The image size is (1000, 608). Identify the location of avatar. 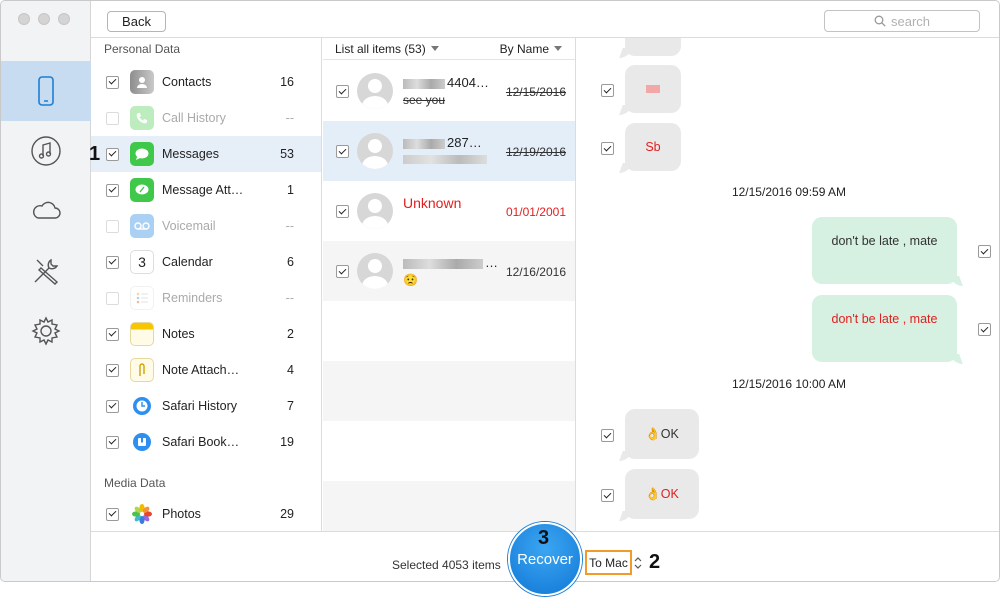
(375, 271).